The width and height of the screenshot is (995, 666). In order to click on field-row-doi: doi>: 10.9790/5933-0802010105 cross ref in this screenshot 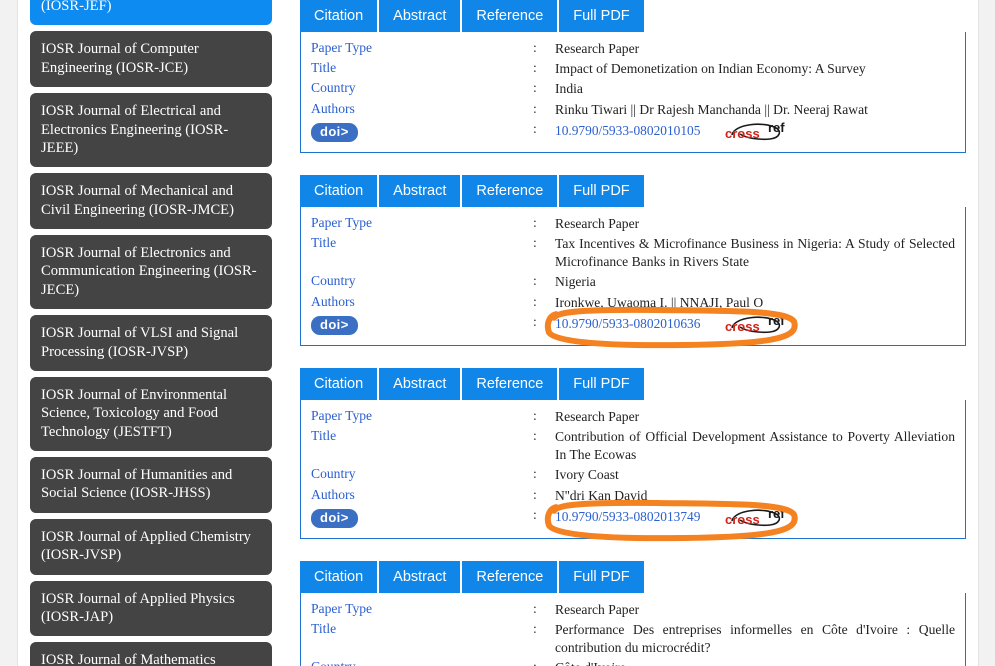, I will do `click(633, 132)`.